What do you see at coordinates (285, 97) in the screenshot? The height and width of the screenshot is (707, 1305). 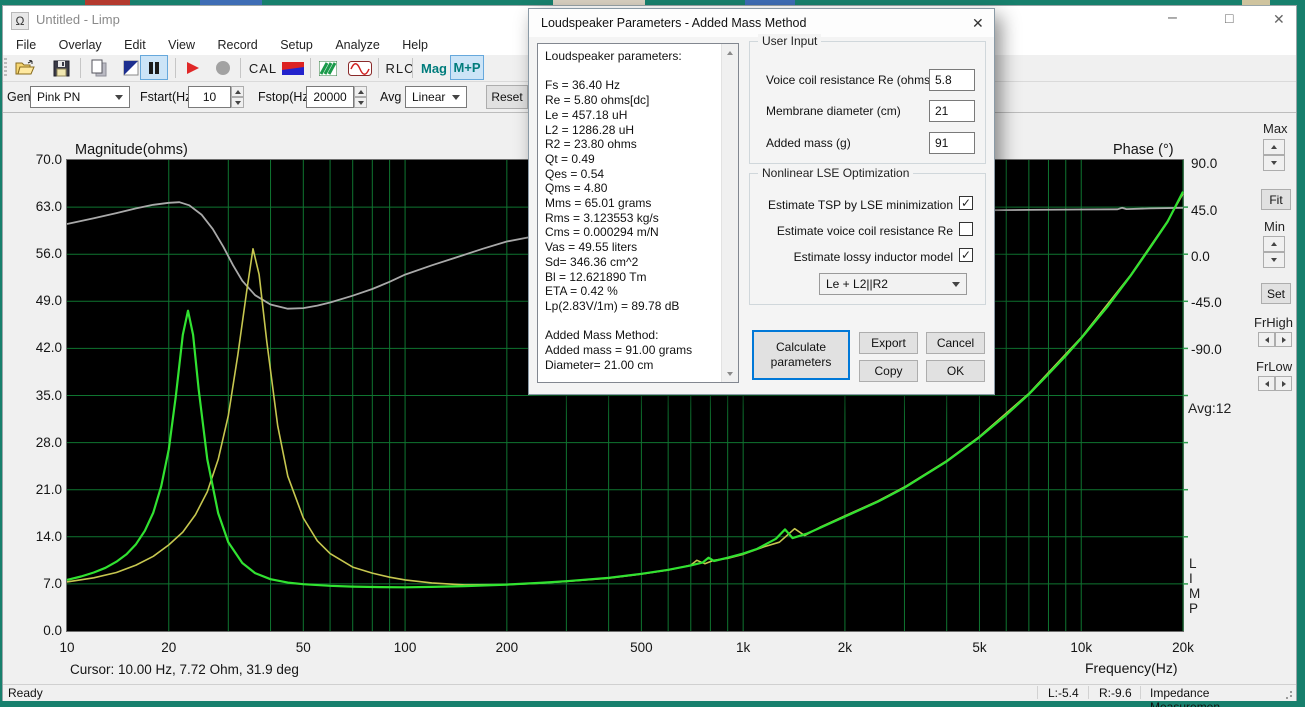 I see `fstop-label: Fstop(Hz)` at bounding box center [285, 97].